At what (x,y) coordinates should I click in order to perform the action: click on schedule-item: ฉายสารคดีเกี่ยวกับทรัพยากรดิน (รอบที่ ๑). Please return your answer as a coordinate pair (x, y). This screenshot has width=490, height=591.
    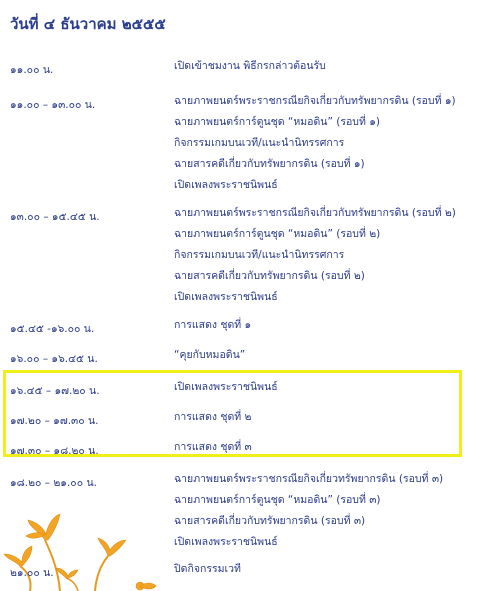
    Looking at the image, I should click on (269, 164).